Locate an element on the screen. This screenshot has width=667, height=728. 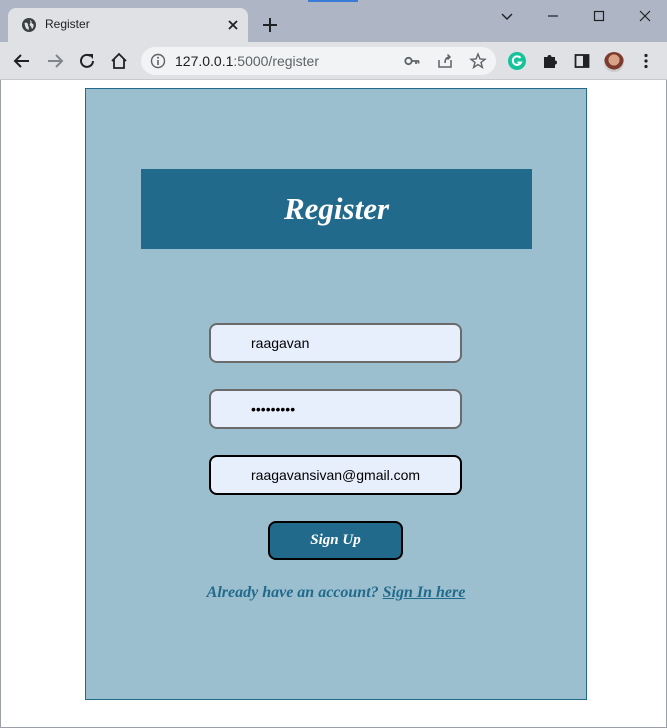
sign-in-link: Sign In here is located at coordinates (424, 592).